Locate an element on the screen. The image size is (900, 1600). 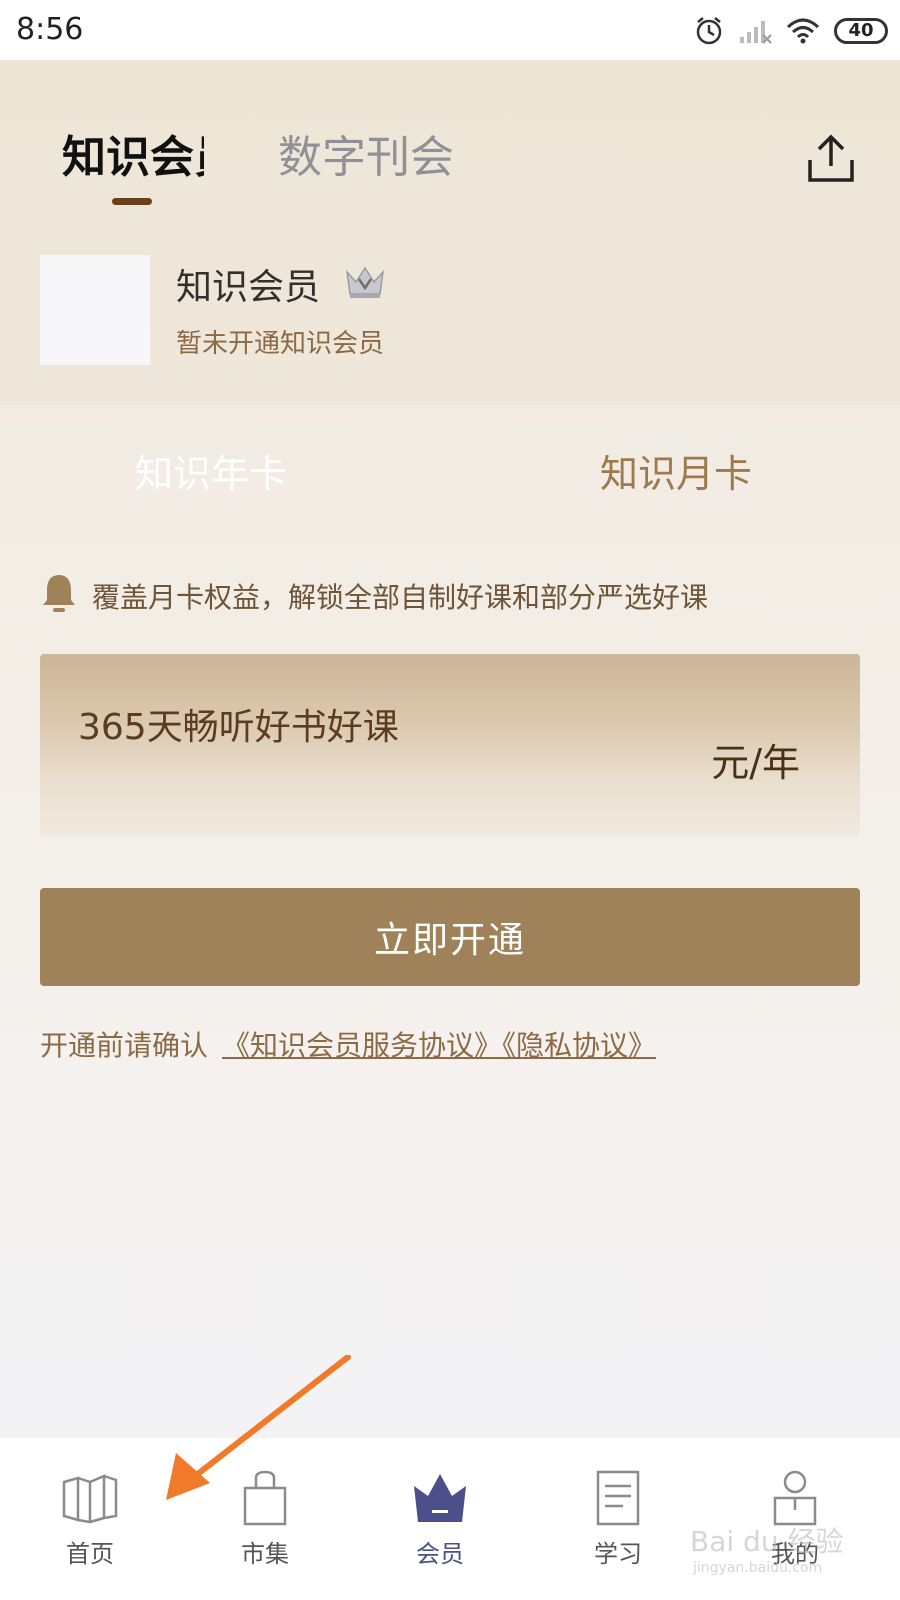
watermark: Bai du 经验 is located at coordinates (767, 1541).